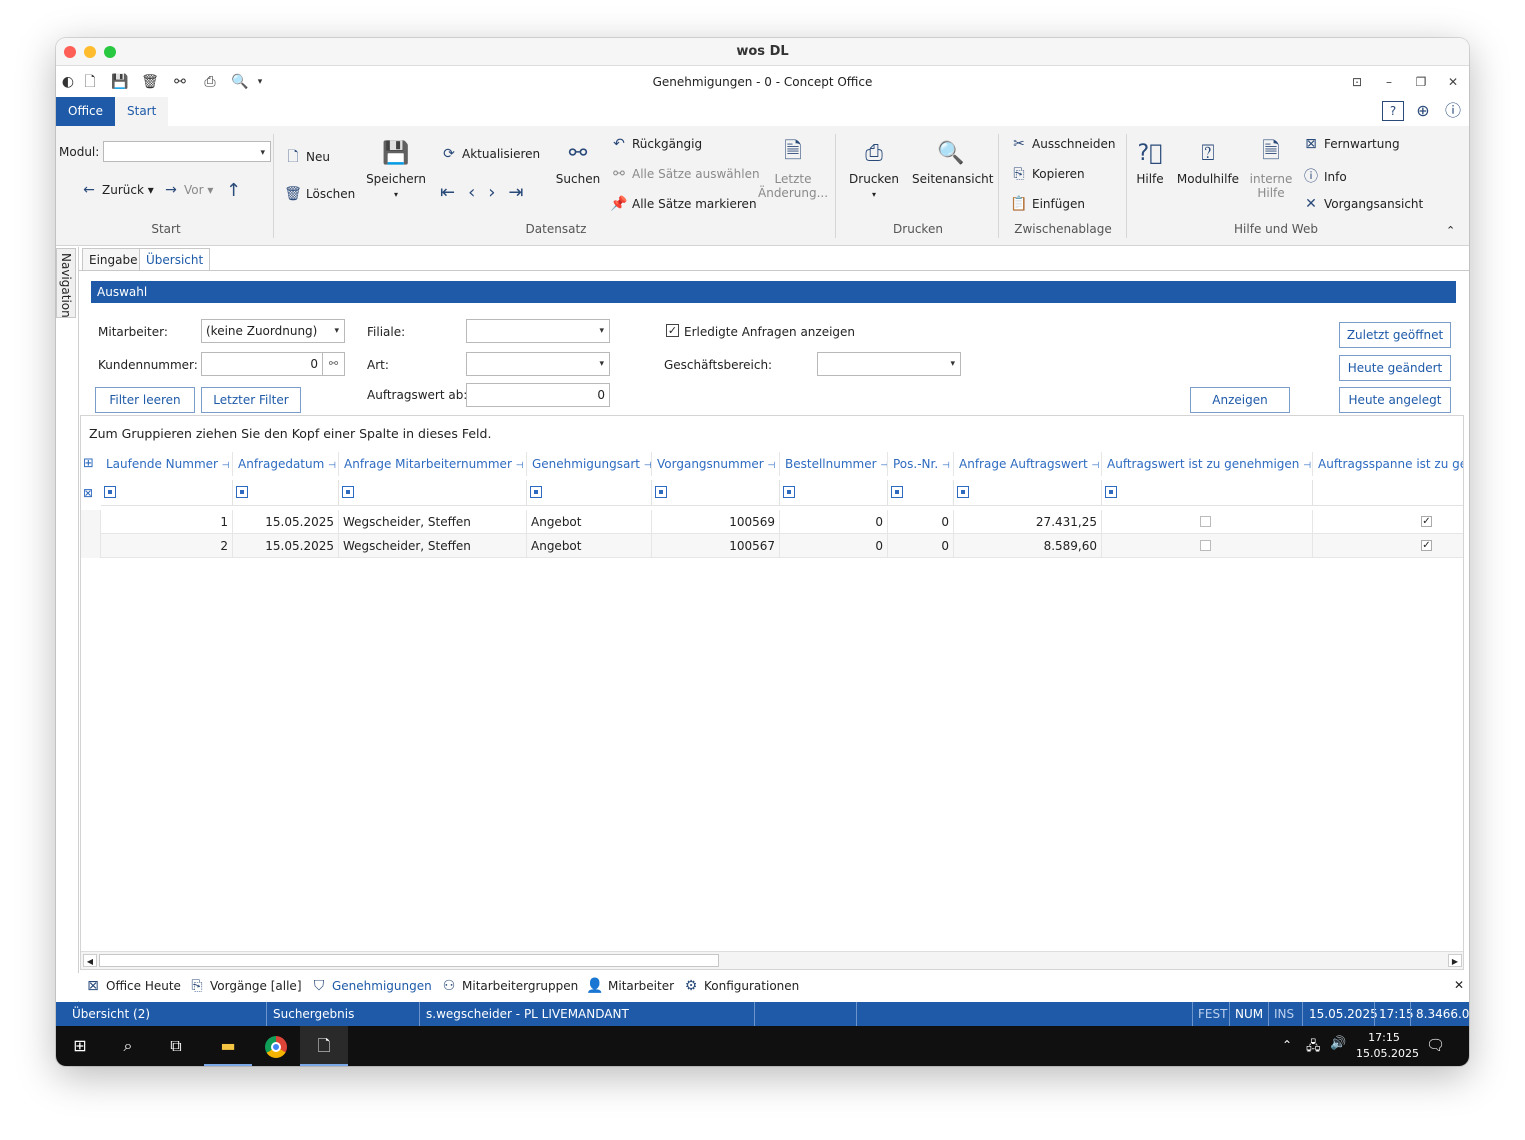 The height and width of the screenshot is (1140, 1525). What do you see at coordinates (1357, 82) in the screenshot?
I see `pin-icon: ⊡` at bounding box center [1357, 82].